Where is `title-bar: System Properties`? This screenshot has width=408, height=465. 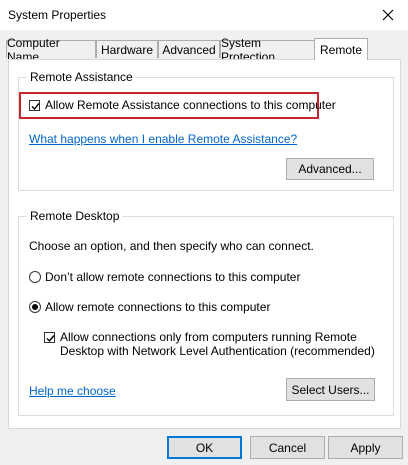
title-bar: System Properties is located at coordinates (204, 15).